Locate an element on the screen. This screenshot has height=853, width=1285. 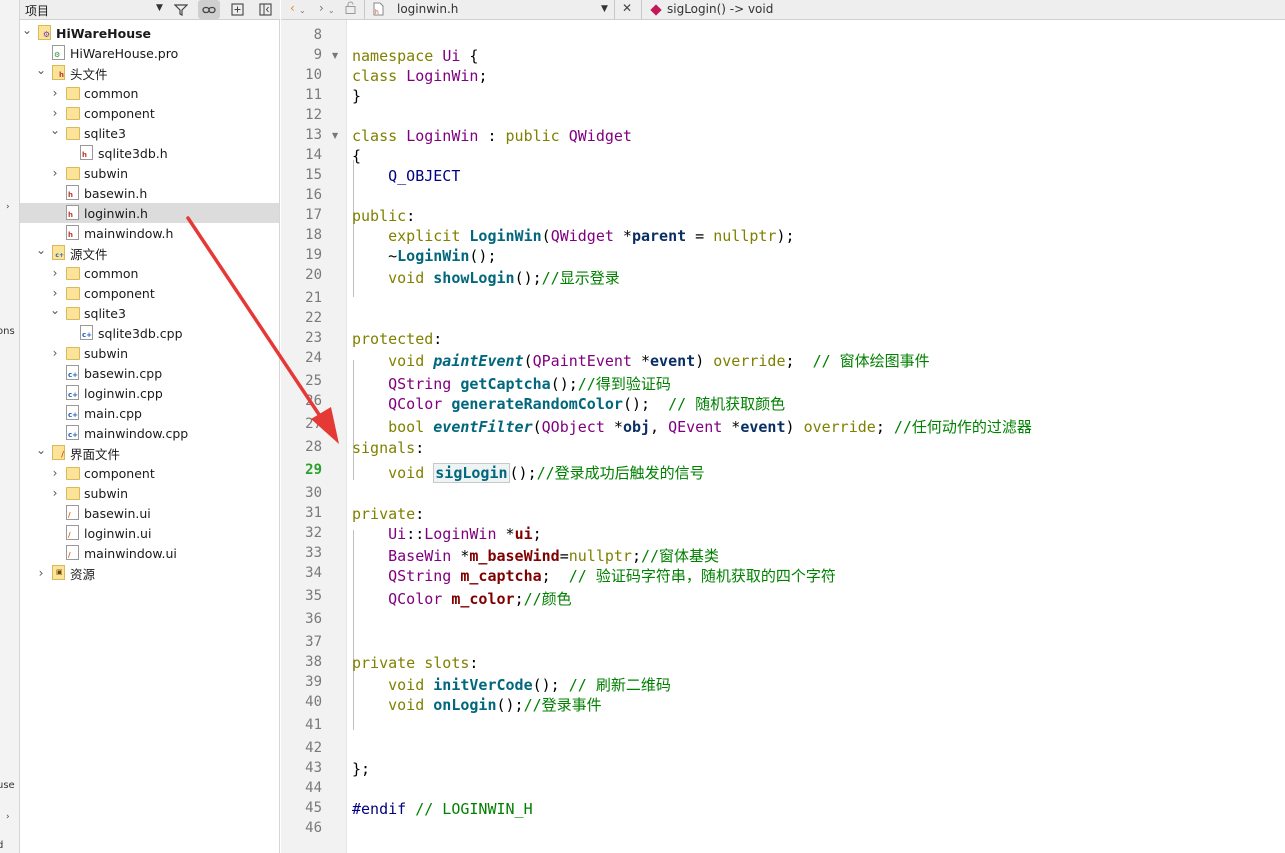
cpp-file-icon: c+ is located at coordinates (72, 392).